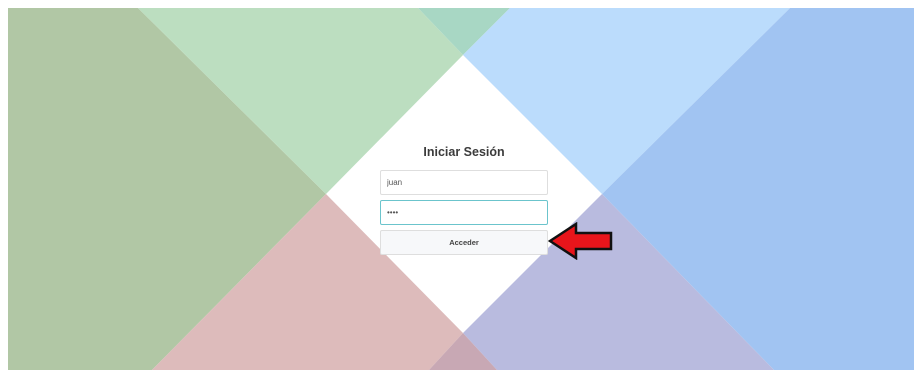 The width and height of the screenshot is (914, 370). Describe the element at coordinates (580, 241) in the screenshot. I see `red-arrow-icon` at that location.